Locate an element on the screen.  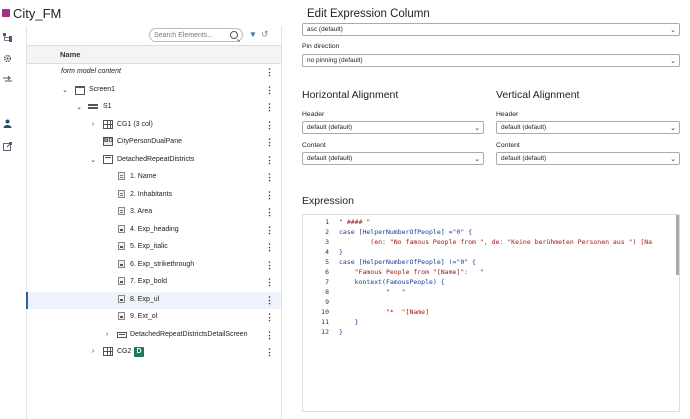
v-content-label: Content is located at coordinates (508, 145).